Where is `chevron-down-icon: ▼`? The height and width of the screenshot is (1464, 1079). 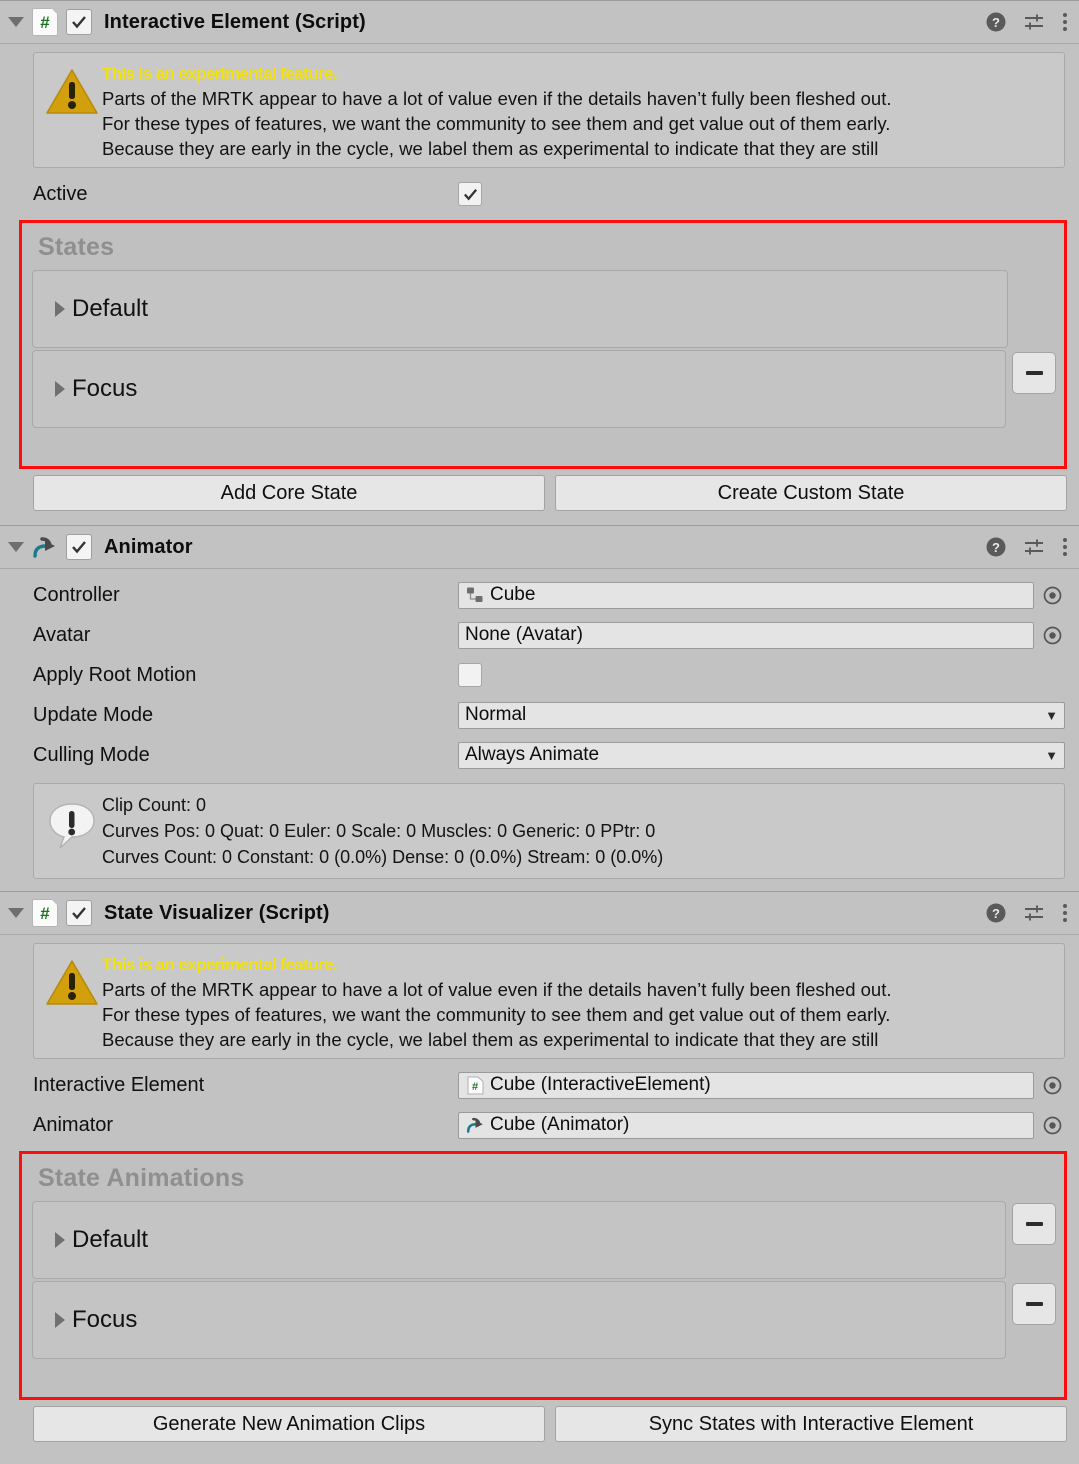
chevron-down-icon: ▼ is located at coordinates (1051, 715).